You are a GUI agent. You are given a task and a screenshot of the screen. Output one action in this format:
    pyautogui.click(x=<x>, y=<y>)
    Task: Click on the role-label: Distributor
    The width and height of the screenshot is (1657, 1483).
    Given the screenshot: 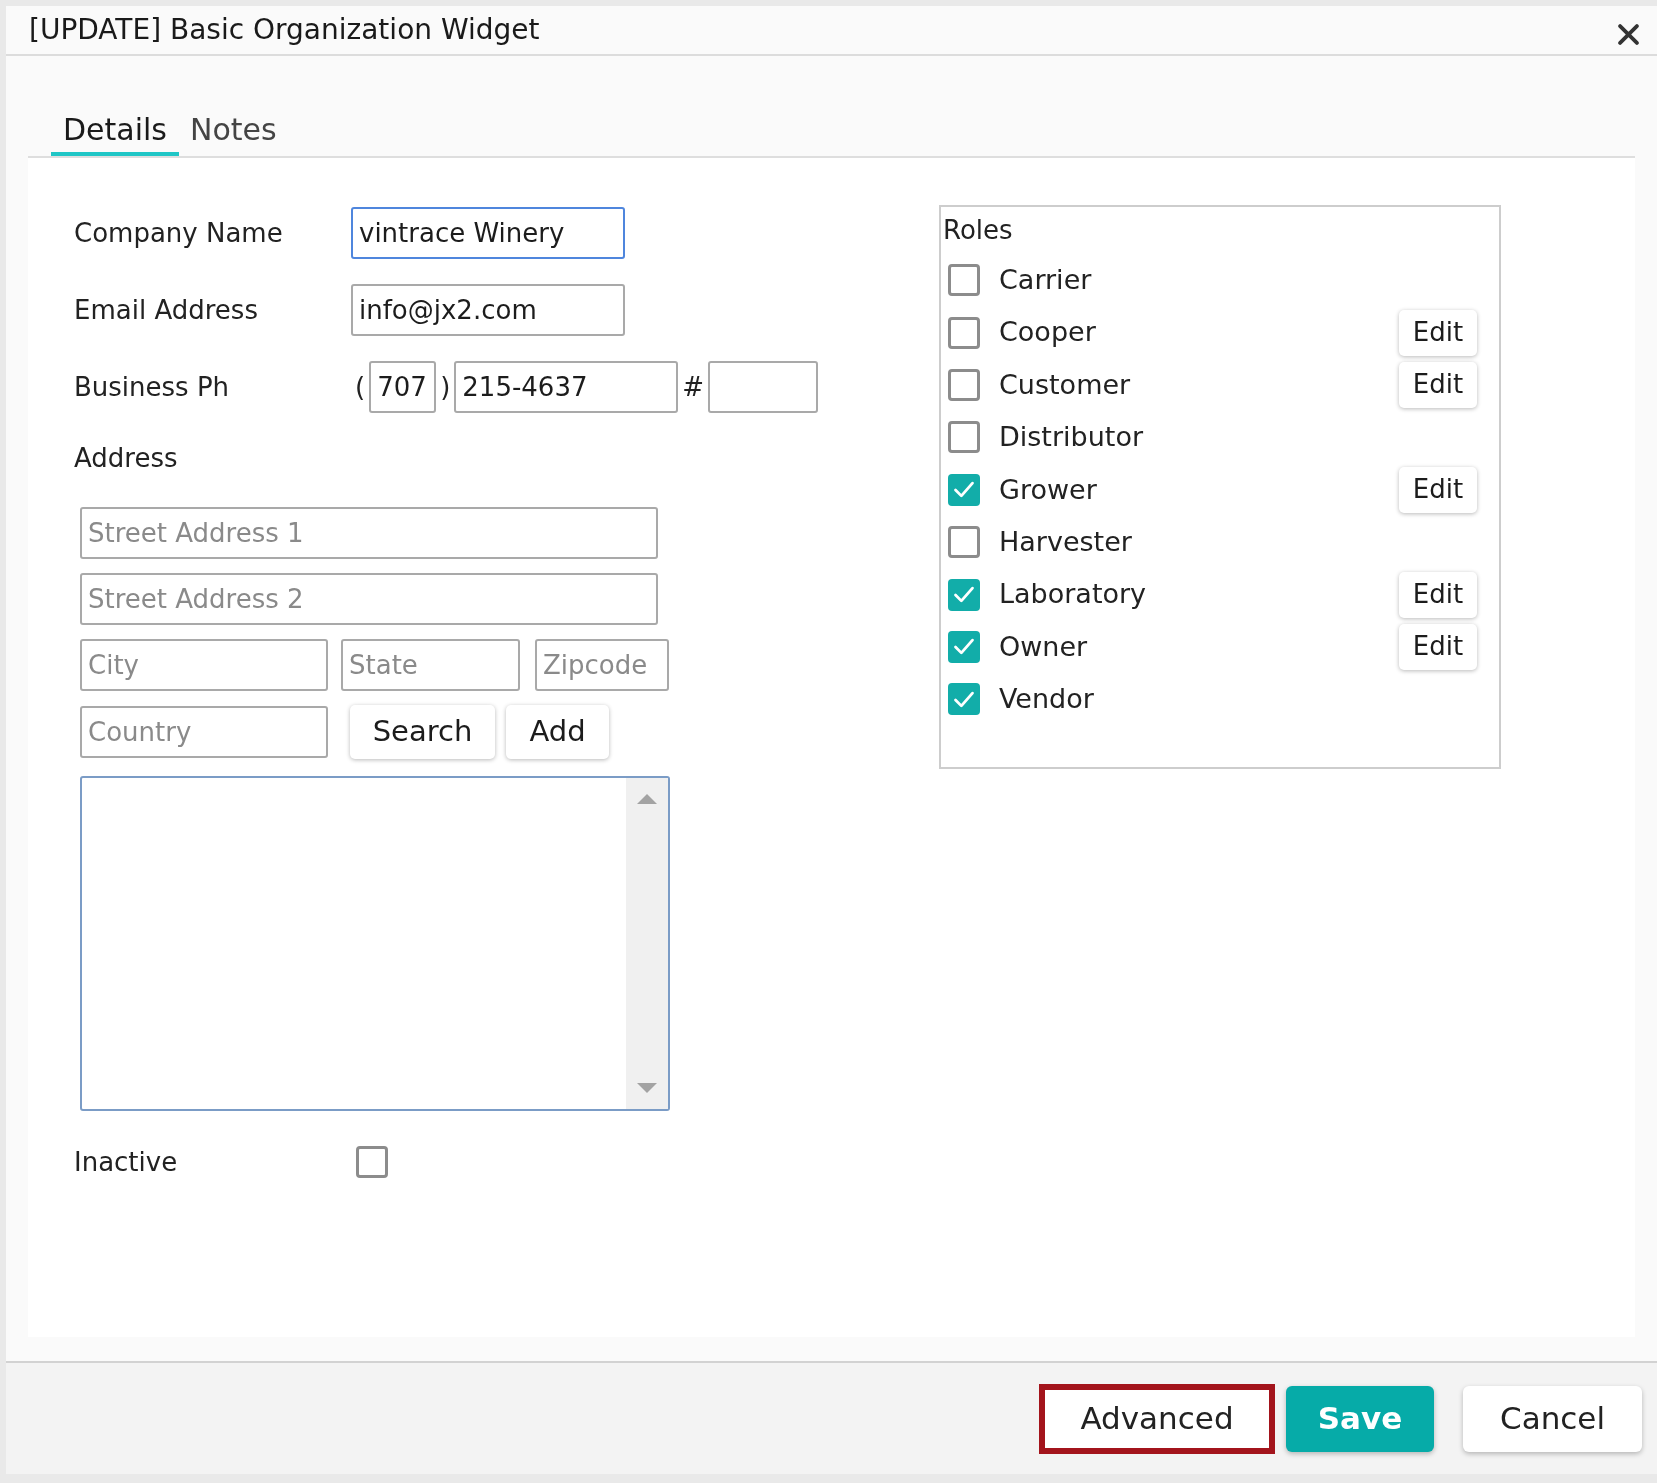 What is the action you would take?
    pyautogui.click(x=1071, y=437)
    